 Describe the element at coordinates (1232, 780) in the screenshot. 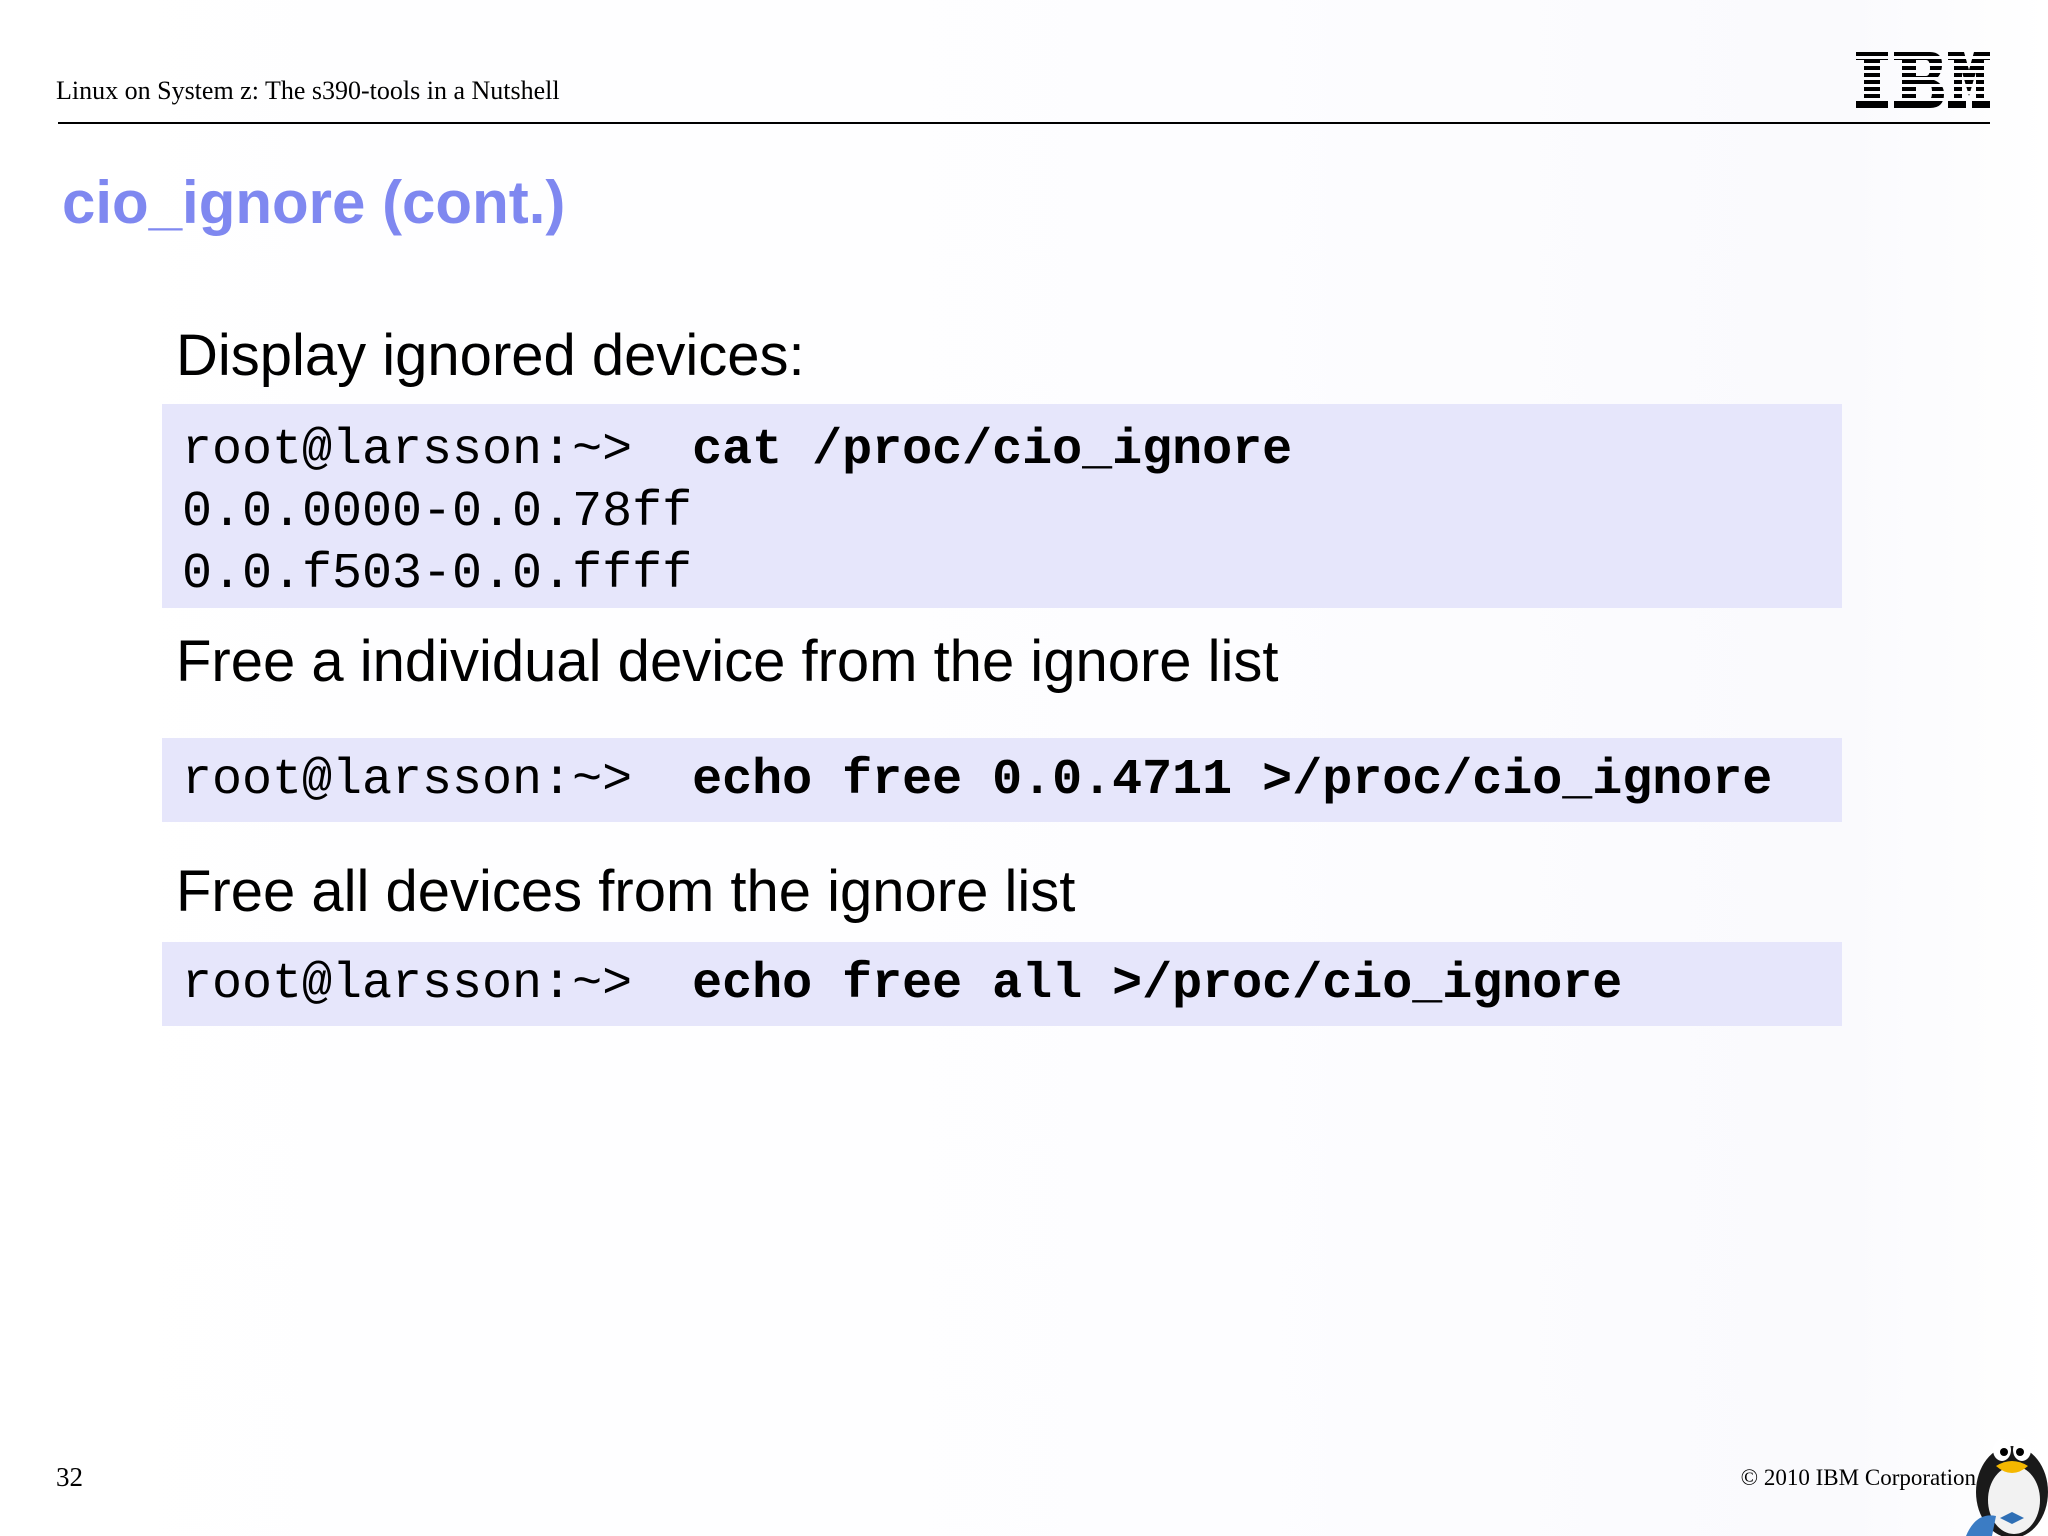

I see `code-command: echo free 0.0.4711 >/proc/cio_ignore` at that location.